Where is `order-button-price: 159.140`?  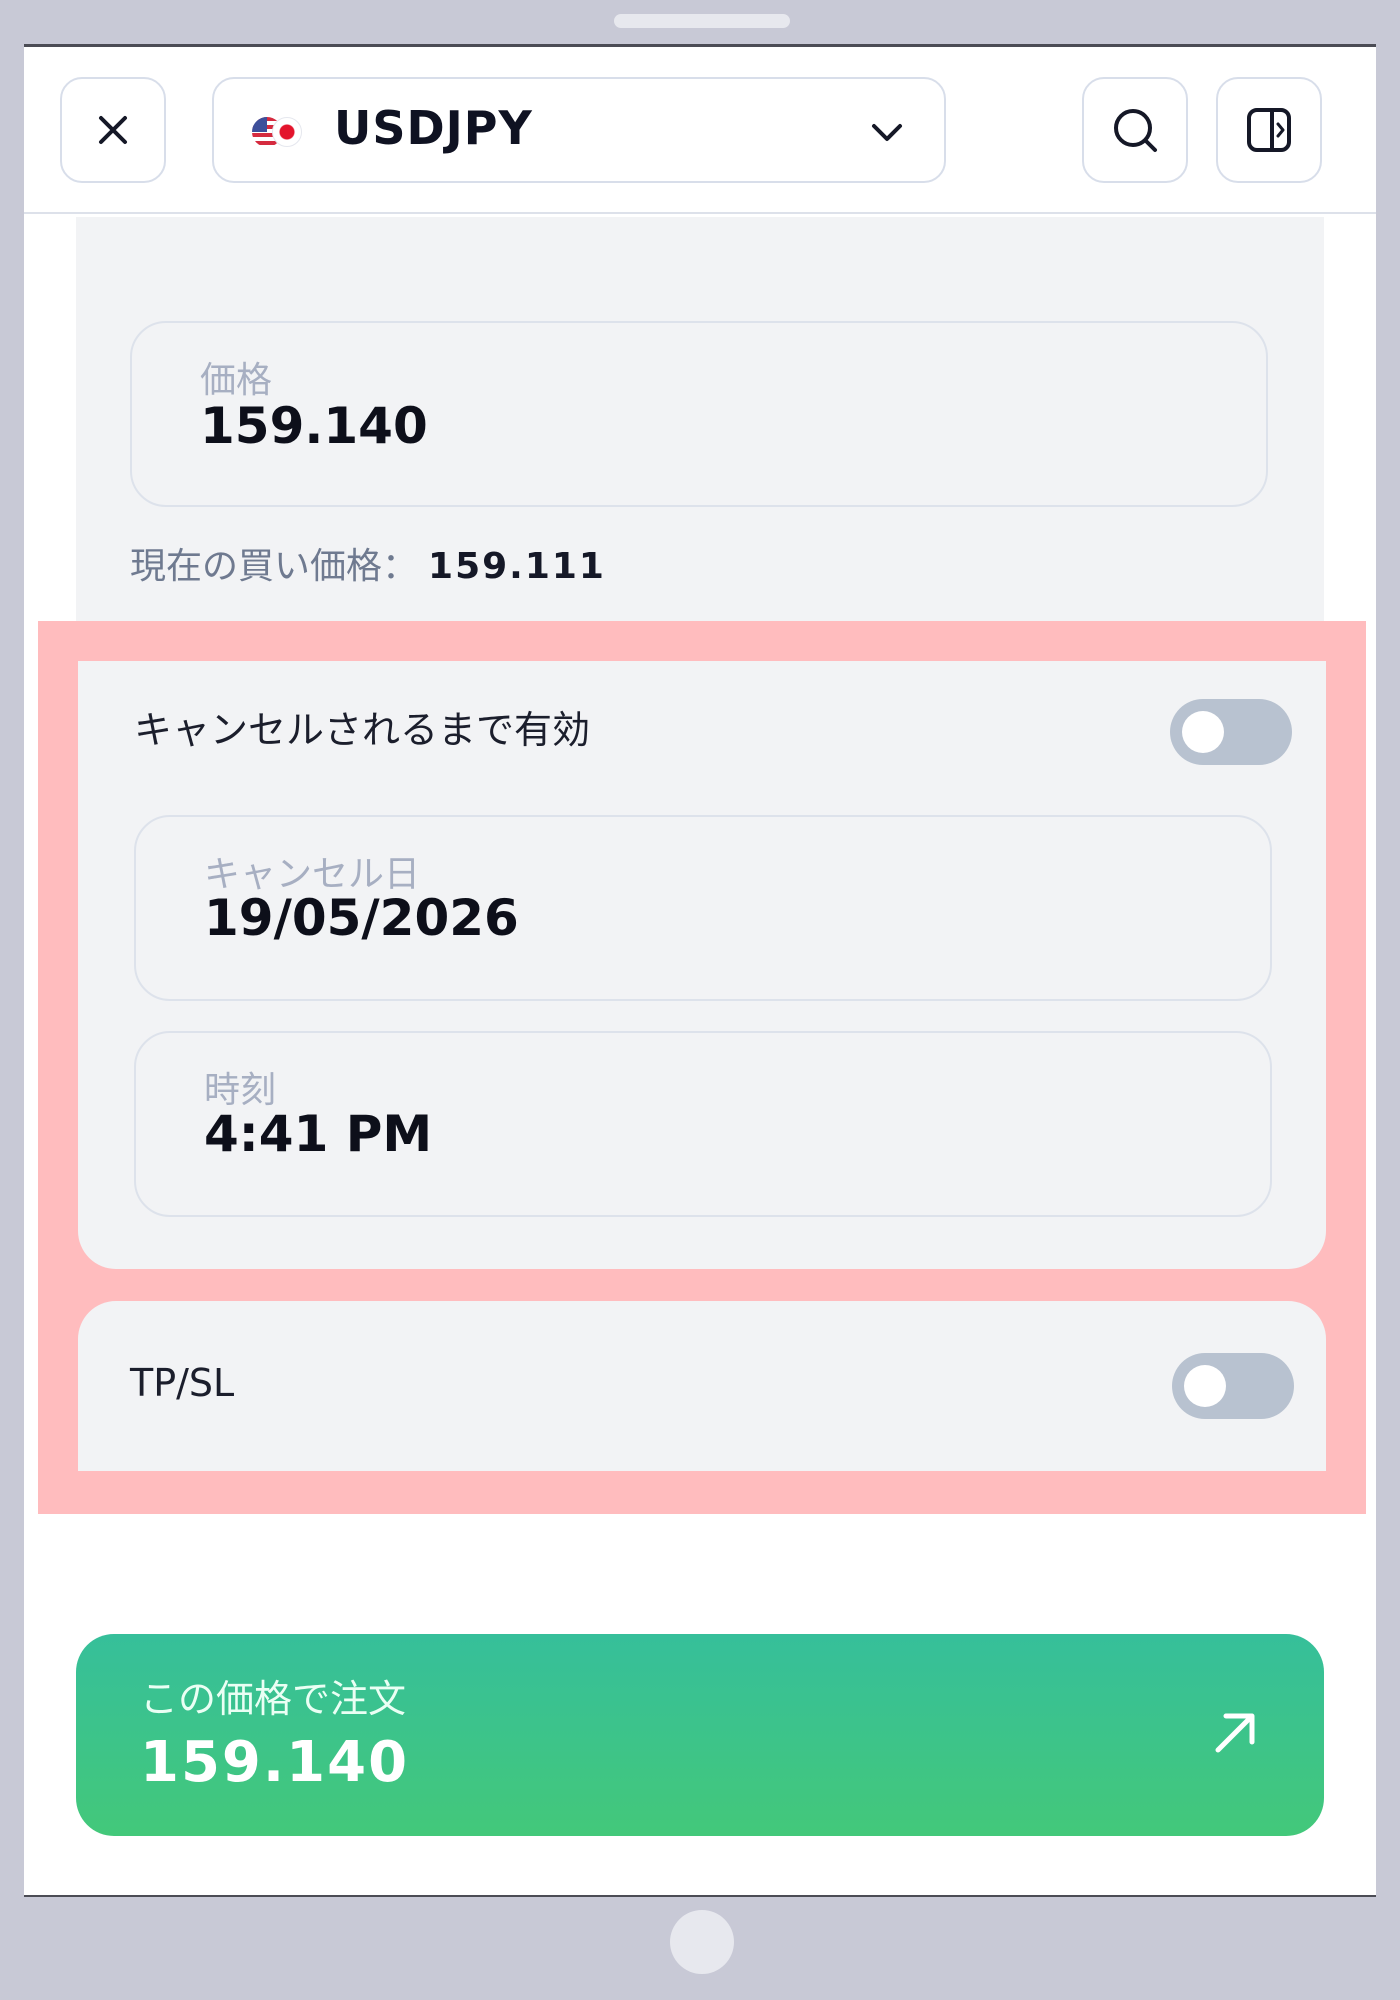 order-button-price: 159.140 is located at coordinates (275, 1762).